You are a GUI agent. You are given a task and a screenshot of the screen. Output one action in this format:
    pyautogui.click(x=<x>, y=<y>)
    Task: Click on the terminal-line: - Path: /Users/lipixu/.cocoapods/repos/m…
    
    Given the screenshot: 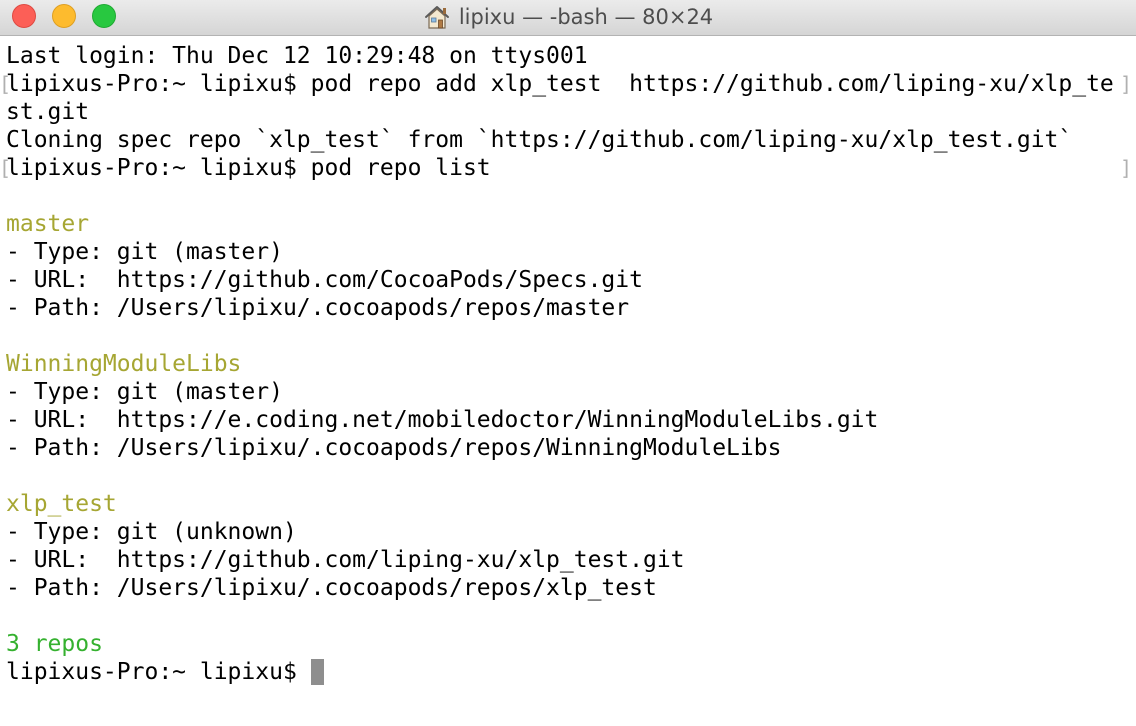 What is the action you would take?
    pyautogui.click(x=568, y=308)
    